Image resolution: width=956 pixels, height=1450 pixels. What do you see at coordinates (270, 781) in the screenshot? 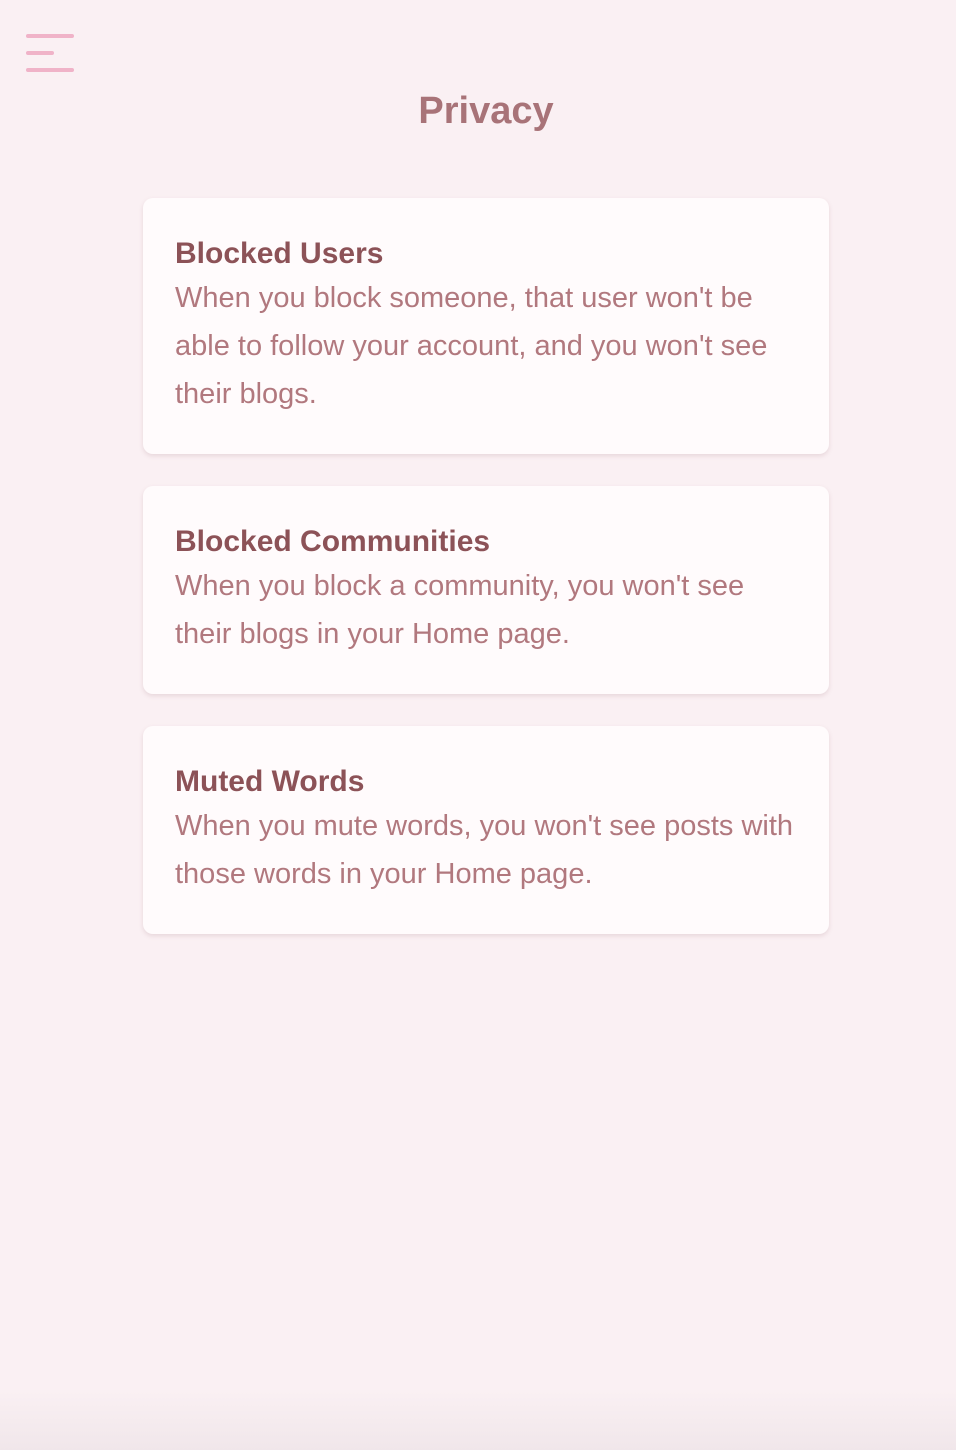
I see `card-title: Muted Words` at bounding box center [270, 781].